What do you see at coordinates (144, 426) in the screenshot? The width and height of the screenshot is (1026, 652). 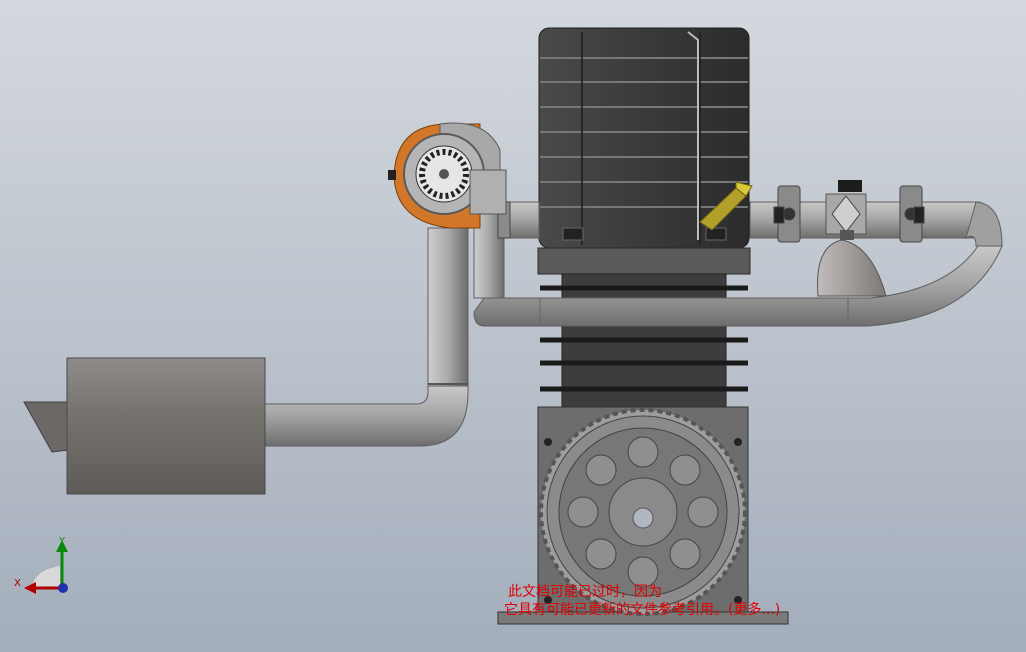 I see `muffler` at bounding box center [144, 426].